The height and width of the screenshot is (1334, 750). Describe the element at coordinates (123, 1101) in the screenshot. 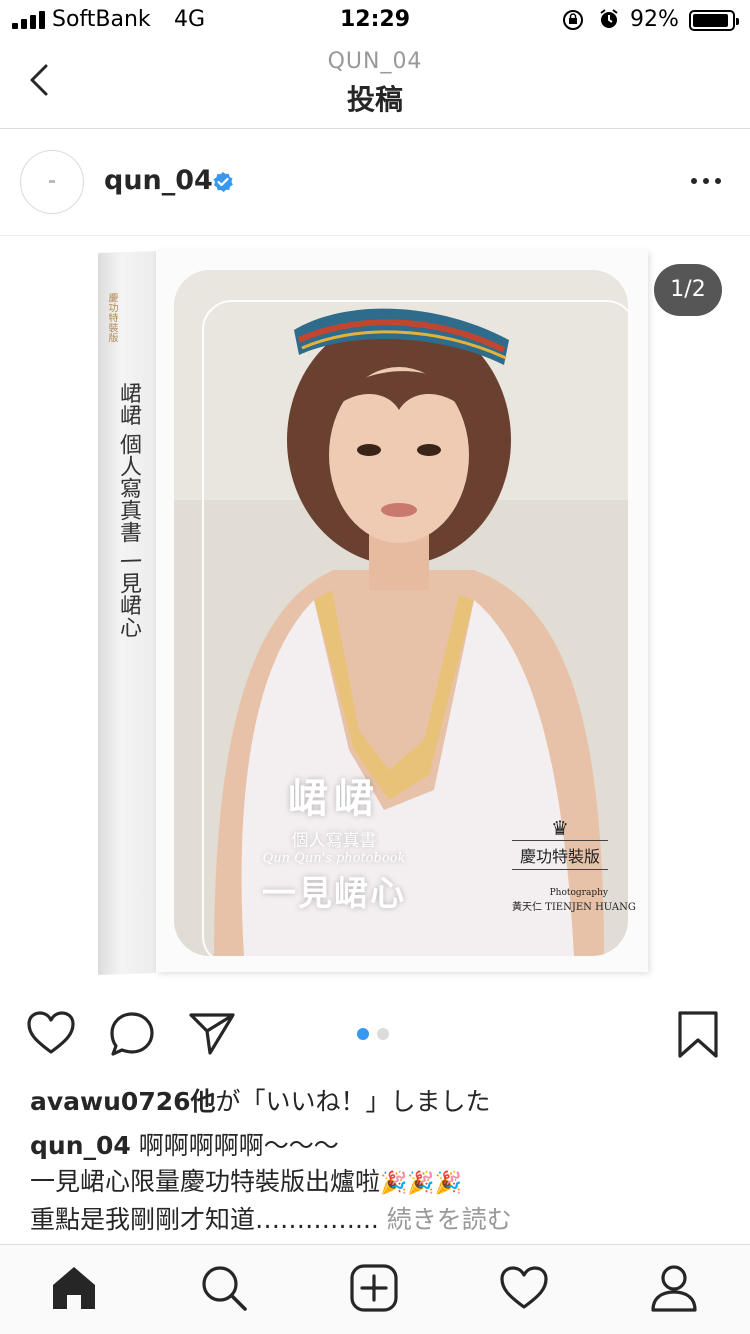

I see `liked-by-user: avawu0726他` at that location.